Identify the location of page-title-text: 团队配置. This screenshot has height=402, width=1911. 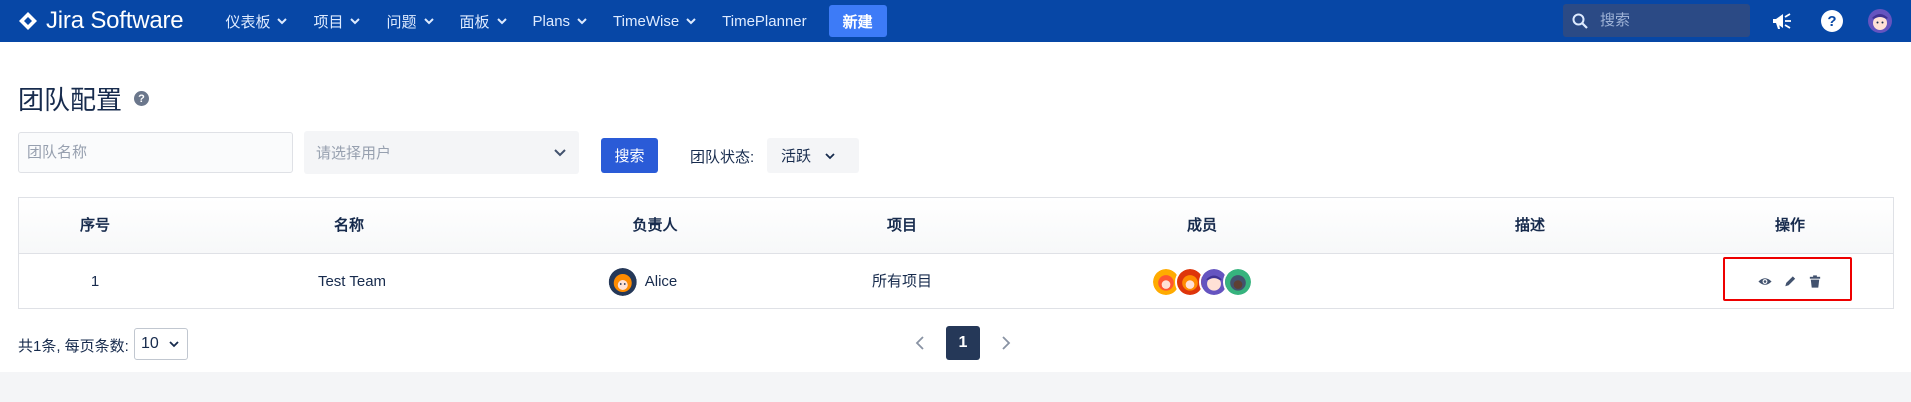
(70, 100).